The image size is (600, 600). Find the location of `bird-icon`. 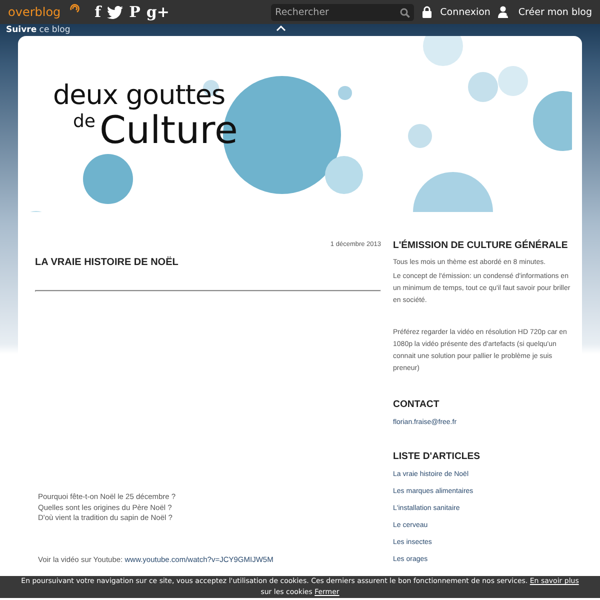

bird-icon is located at coordinates (115, 12).